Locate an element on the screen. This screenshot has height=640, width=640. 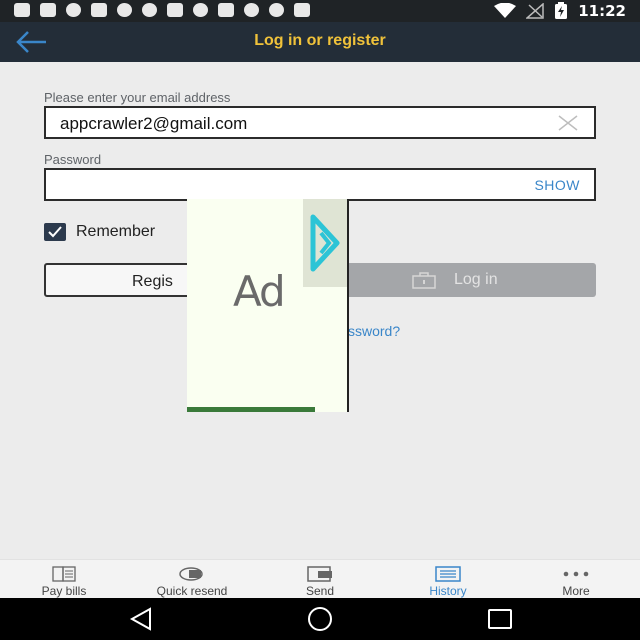
login-button: Log in is located at coordinates (463, 280).